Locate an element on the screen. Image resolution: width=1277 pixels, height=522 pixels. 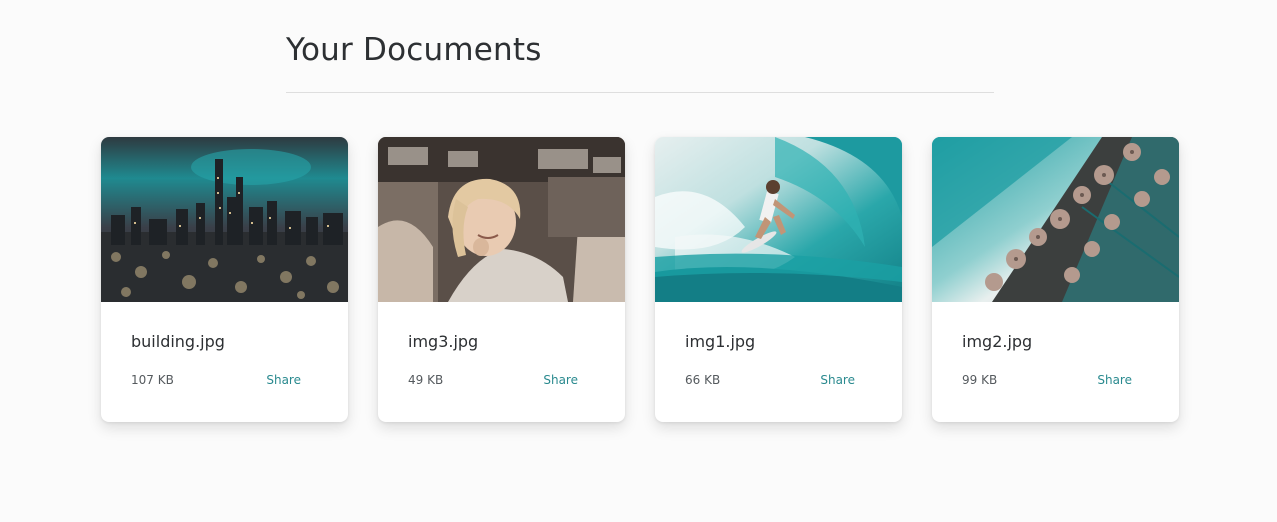
page-title: Your Documents is located at coordinates (414, 50).